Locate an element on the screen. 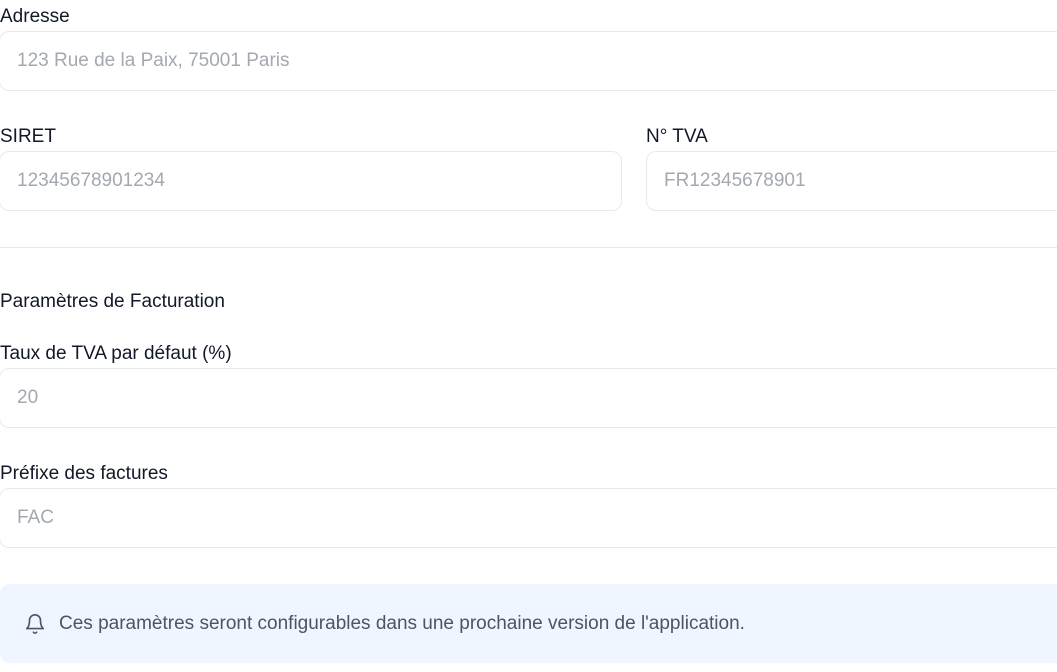 The width and height of the screenshot is (1057, 672). invoice-prefix-label: Préfixe des factures is located at coordinates (84, 473).